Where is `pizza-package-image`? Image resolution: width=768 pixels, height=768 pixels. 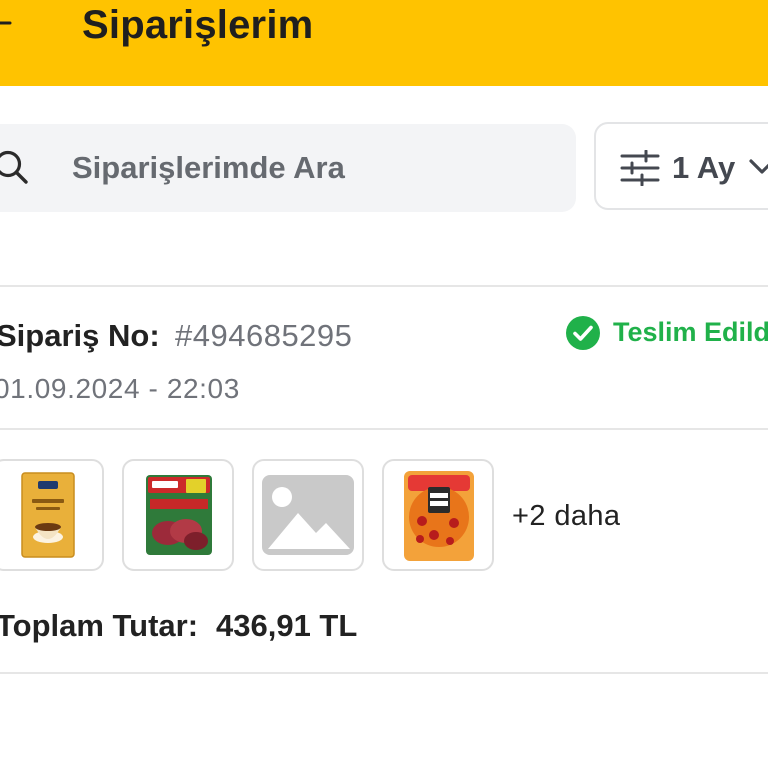
pizza-package-image is located at coordinates (439, 516).